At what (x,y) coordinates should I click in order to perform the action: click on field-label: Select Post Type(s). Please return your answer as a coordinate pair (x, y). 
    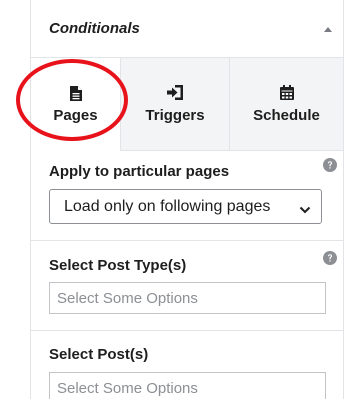
    Looking at the image, I should click on (118, 265).